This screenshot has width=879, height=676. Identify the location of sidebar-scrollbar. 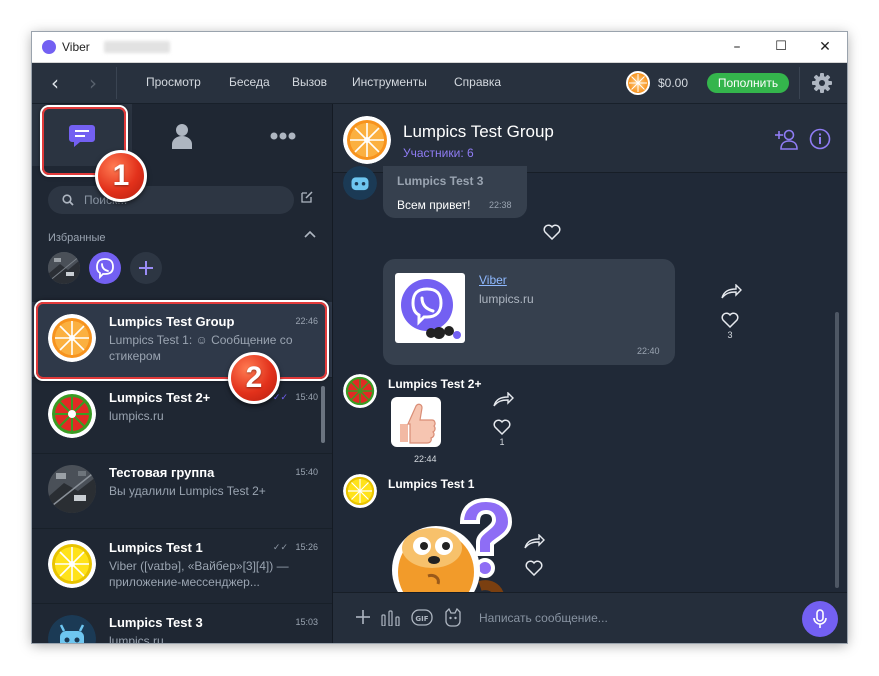
(323, 414).